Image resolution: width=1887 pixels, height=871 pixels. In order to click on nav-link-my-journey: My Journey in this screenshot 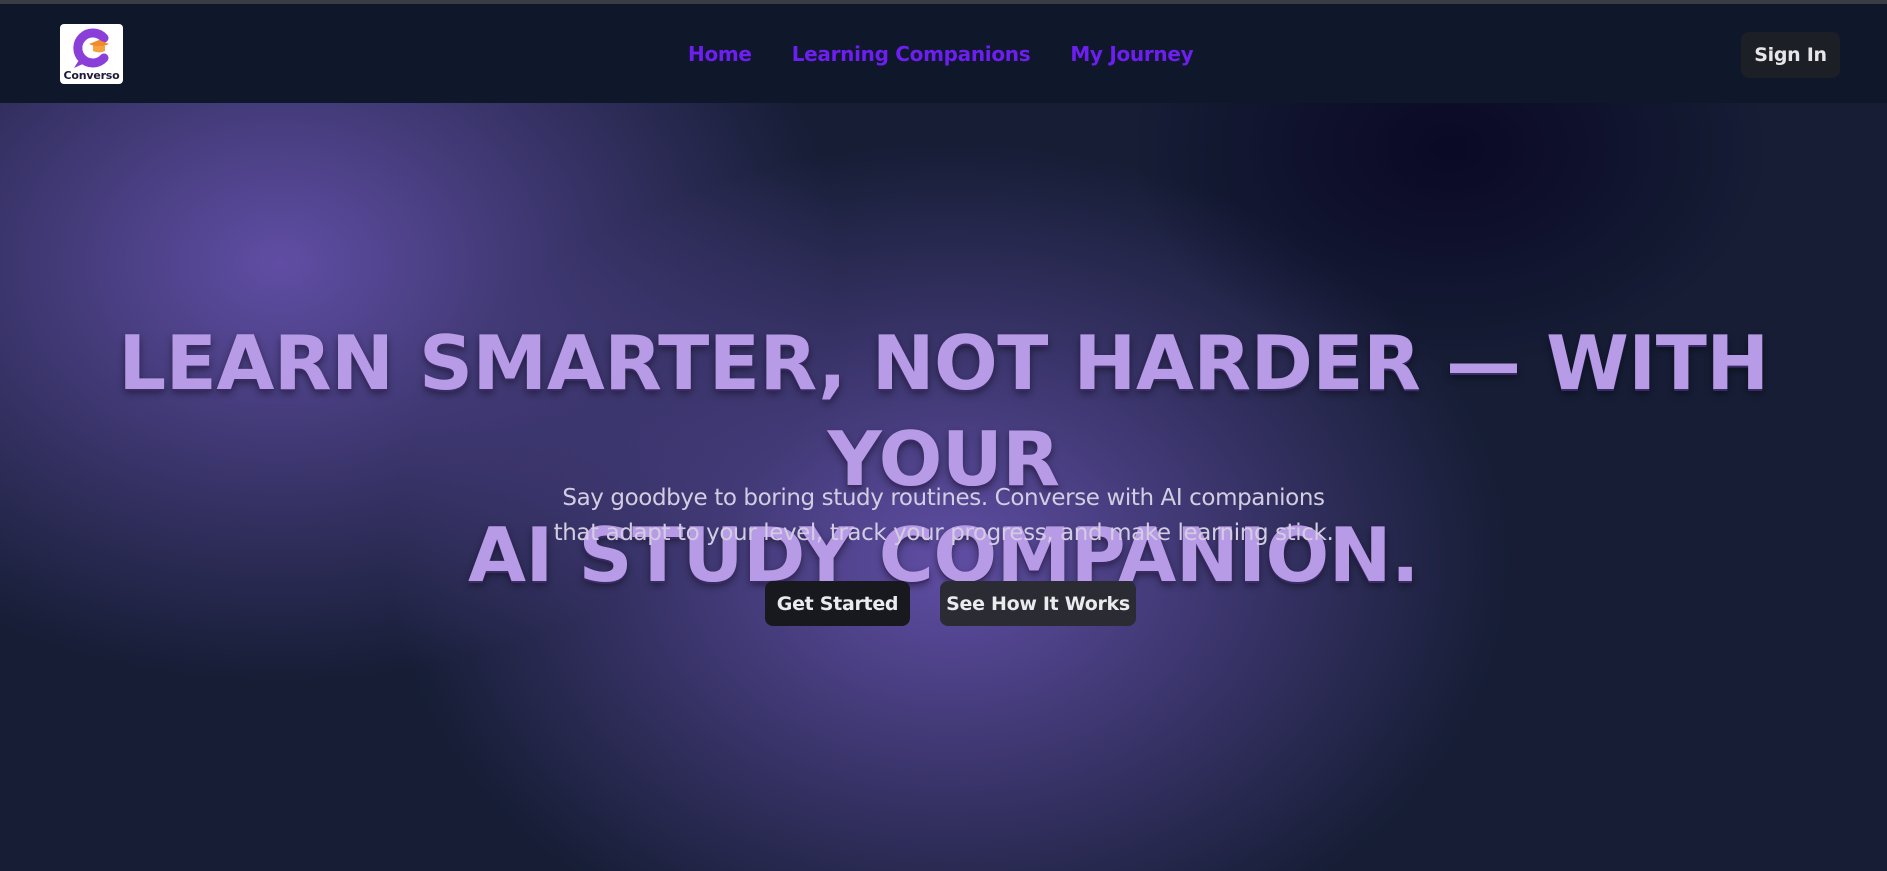, I will do `click(1131, 54)`.